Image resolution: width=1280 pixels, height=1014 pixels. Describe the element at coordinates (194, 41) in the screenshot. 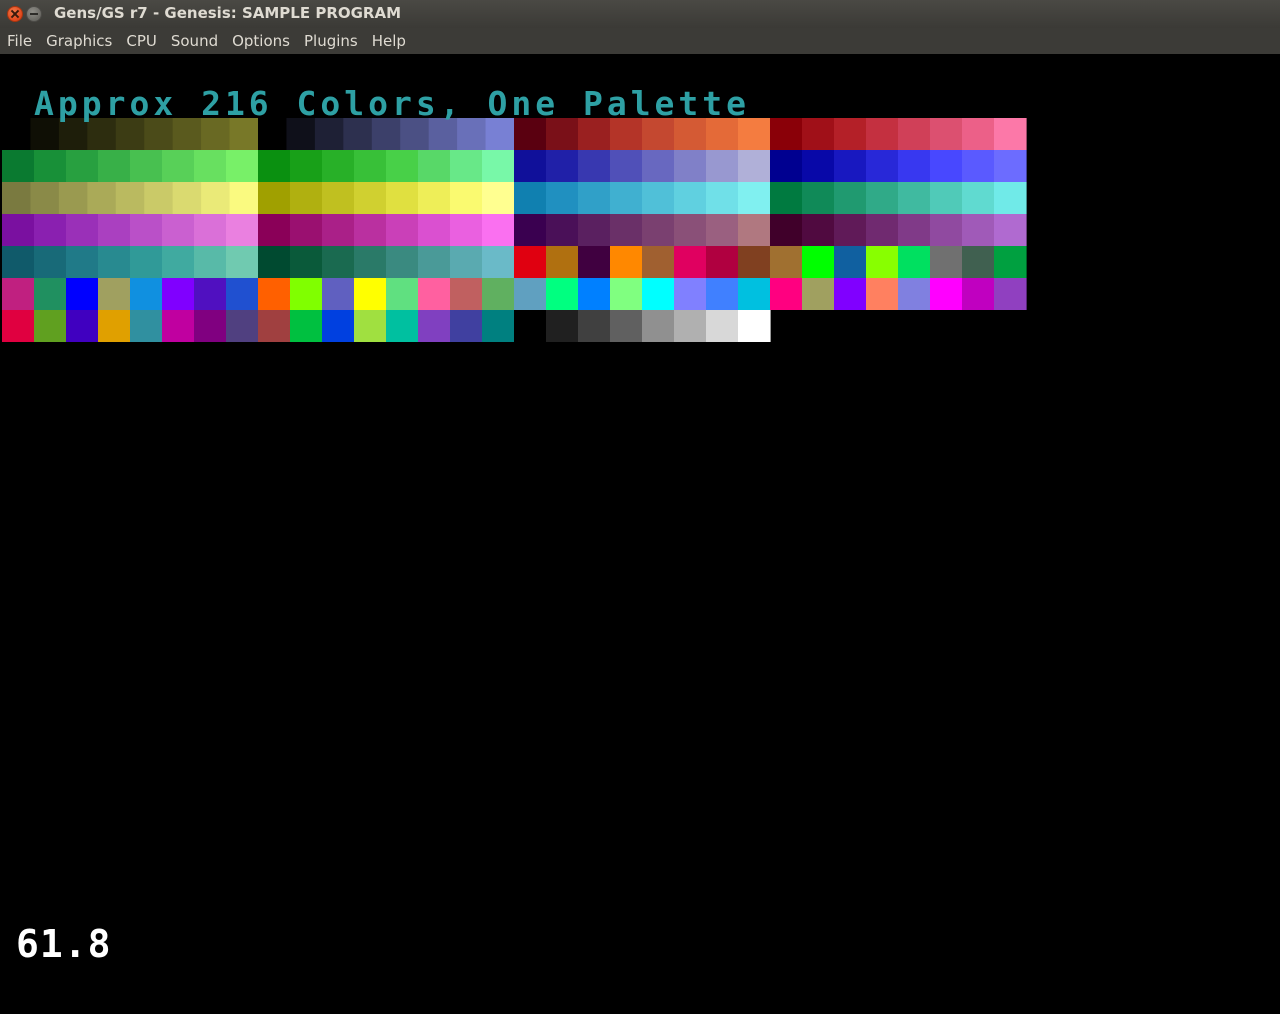

I see `menu-sound: Sound` at that location.